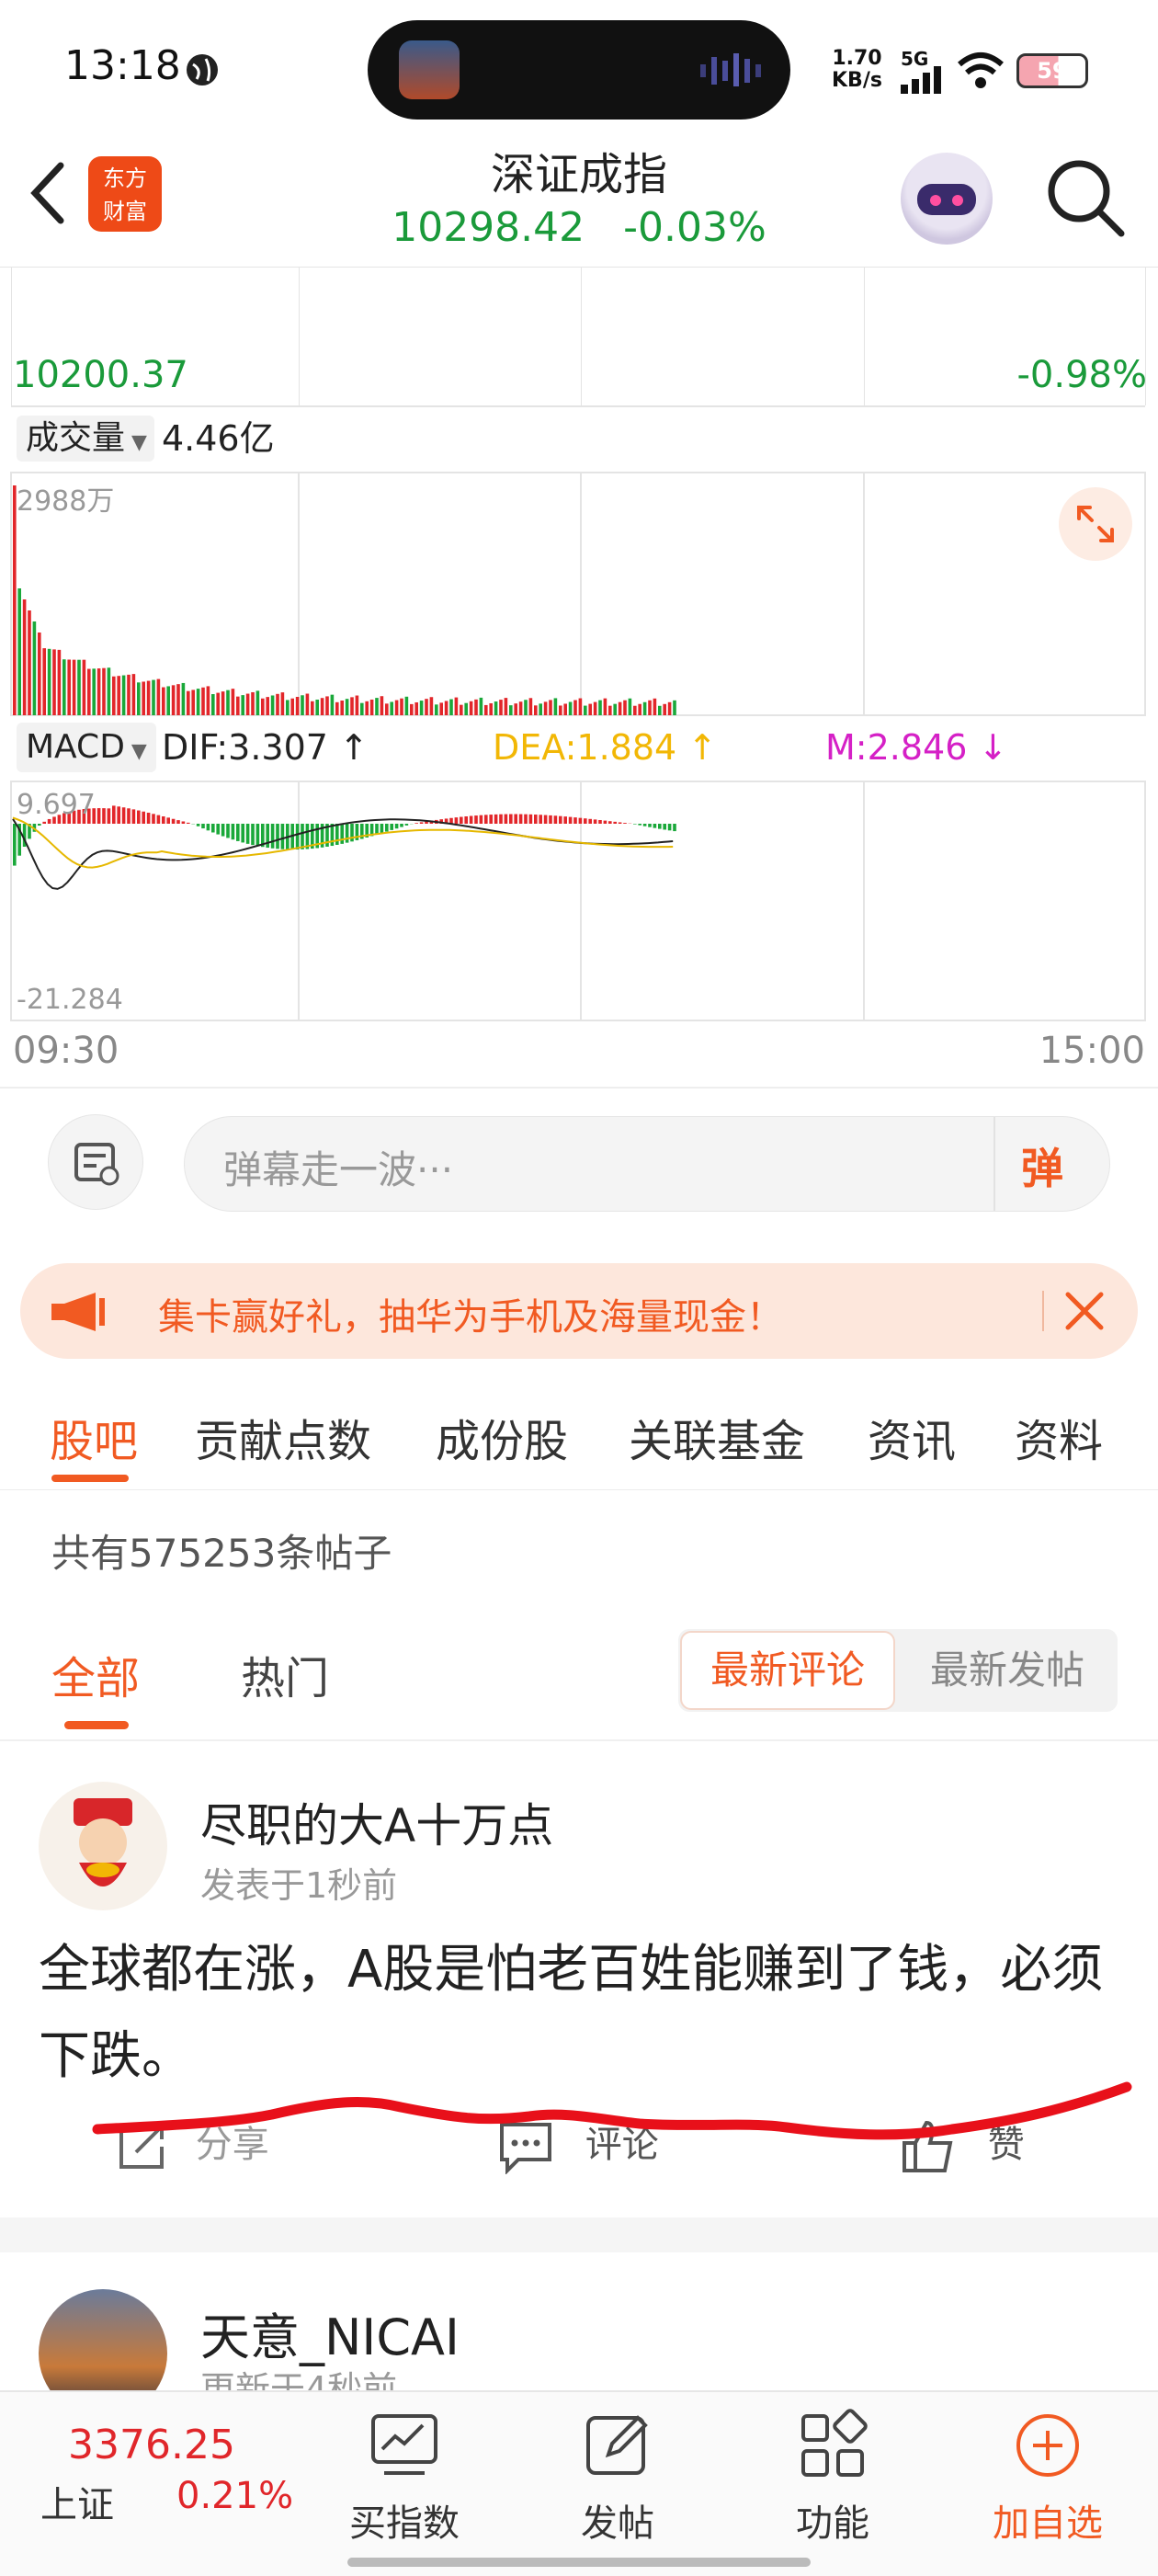 The height and width of the screenshot is (2576, 1158). Describe the element at coordinates (265, 747) in the screenshot. I see `macd-dif: DIF:3.307 ↑` at that location.